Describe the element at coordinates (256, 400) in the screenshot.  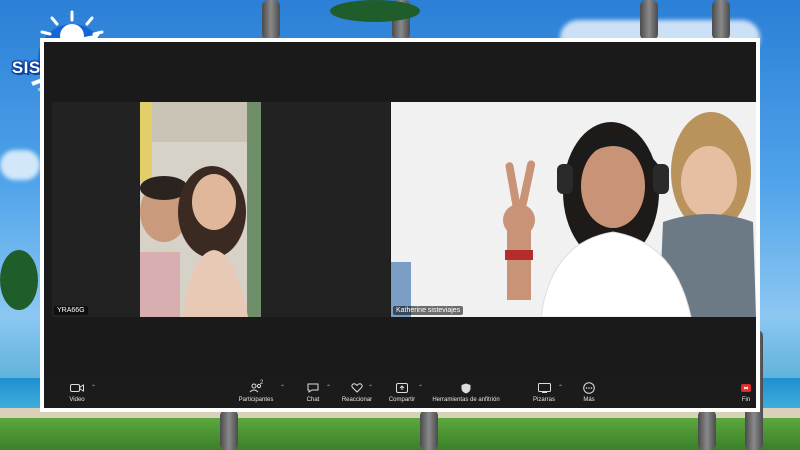
I see `participants-label: Participantes` at that location.